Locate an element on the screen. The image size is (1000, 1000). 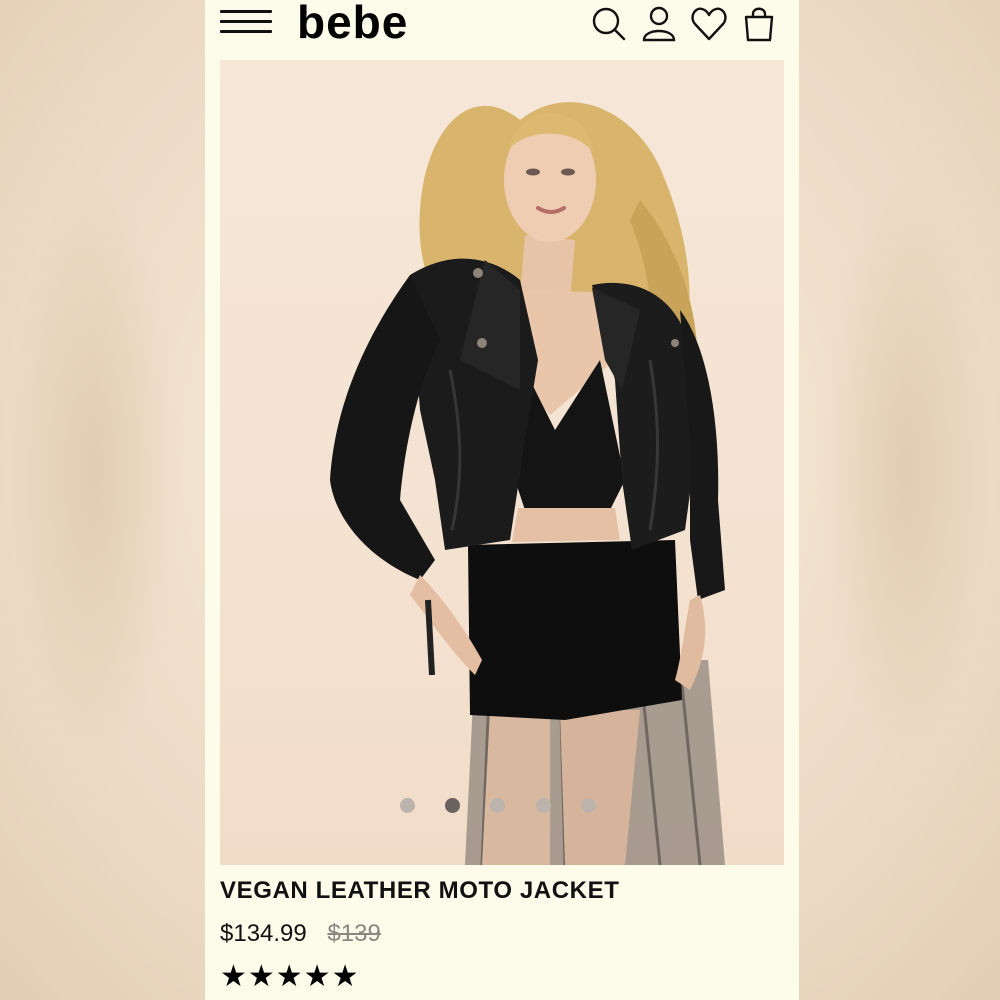
shopping-bag-icon is located at coordinates (759, 24).